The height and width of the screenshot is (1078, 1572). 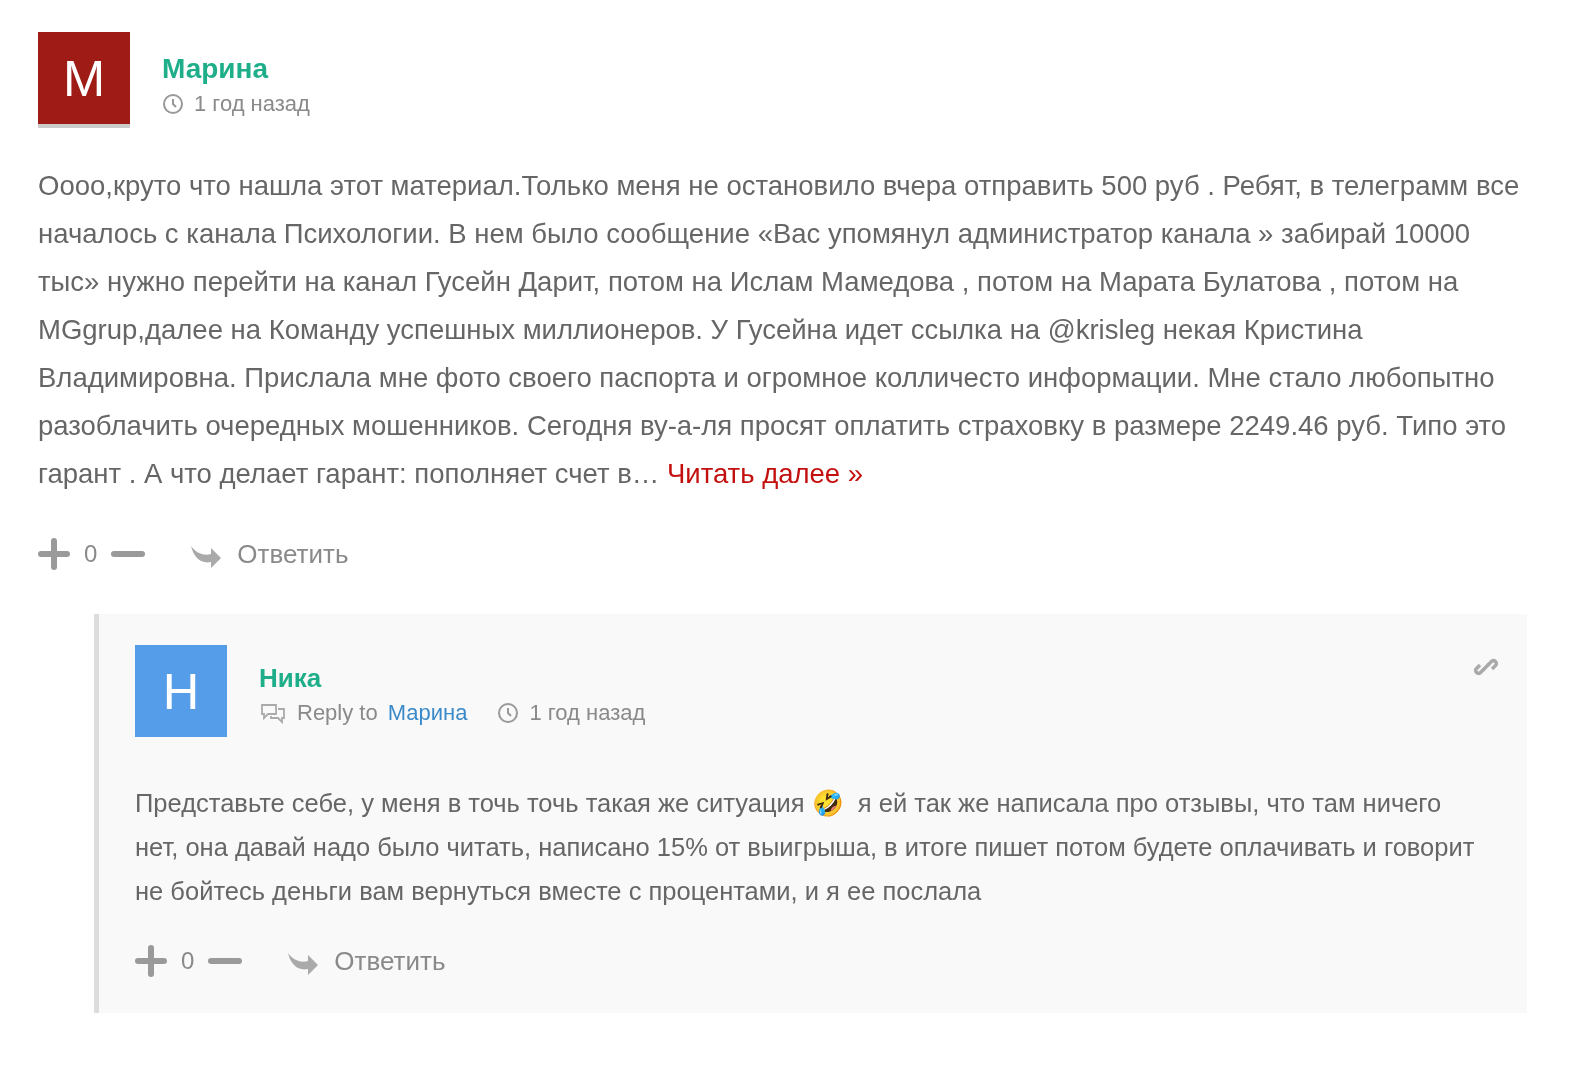 I want to click on parent-author-link: Марина, so click(x=427, y=712).